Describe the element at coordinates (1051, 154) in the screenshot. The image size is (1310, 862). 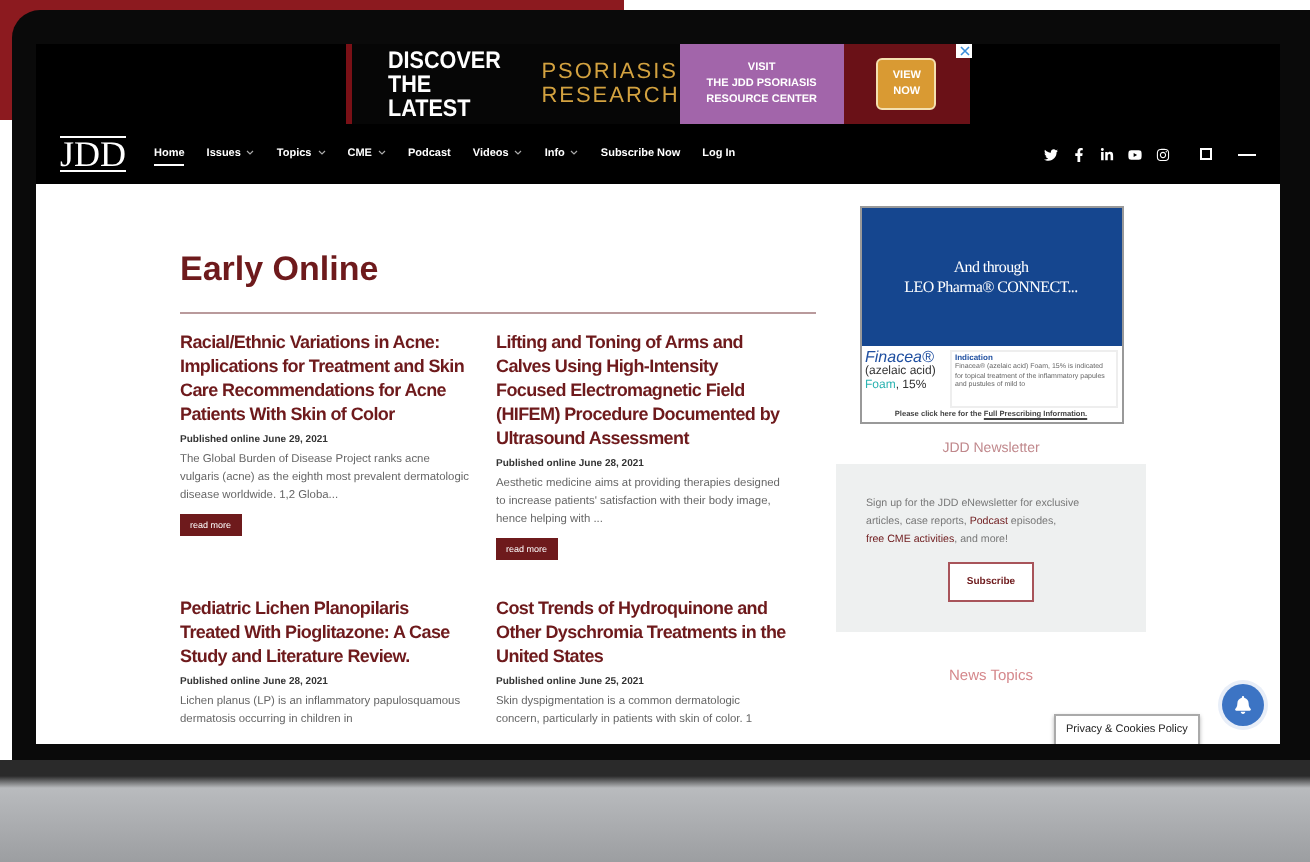
I see `twitter-icon` at that location.